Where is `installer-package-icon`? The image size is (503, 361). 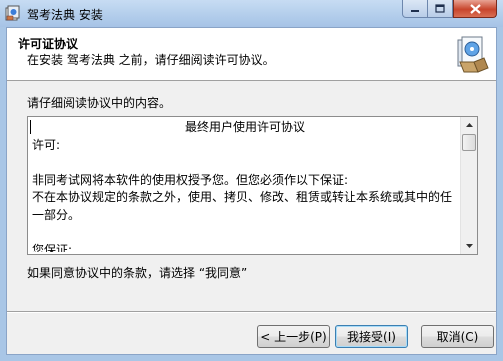 installer-package-icon is located at coordinates (473, 54).